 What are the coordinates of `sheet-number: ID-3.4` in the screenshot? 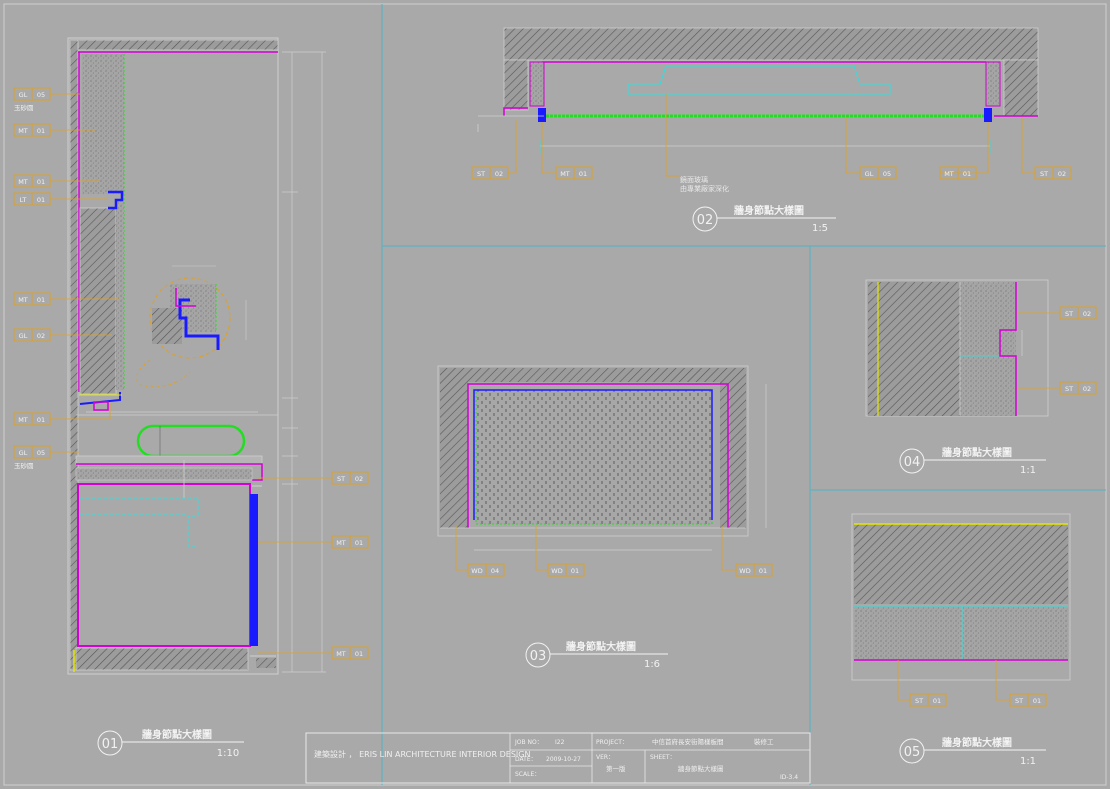 It's located at (789, 777).